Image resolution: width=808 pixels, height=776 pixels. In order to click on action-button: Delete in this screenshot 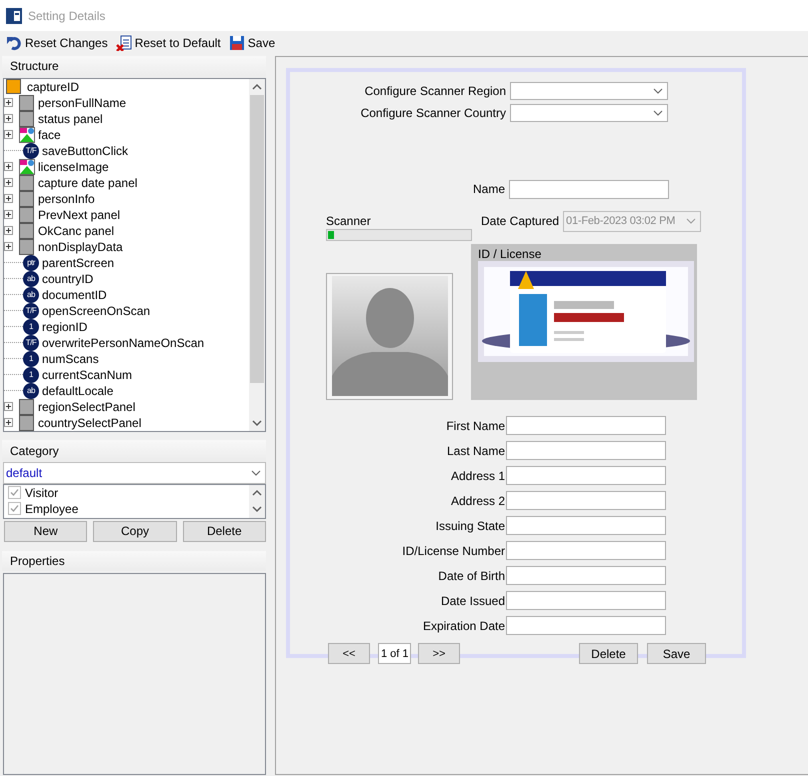, I will do `click(608, 653)`.